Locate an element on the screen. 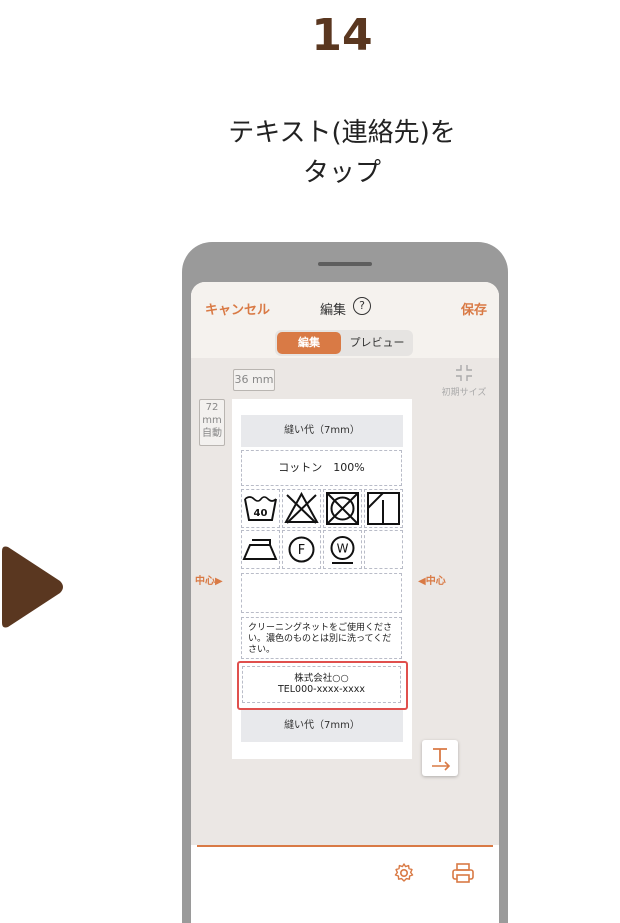 This screenshot has width=620, height=923. step-number: 14 is located at coordinates (342, 35).